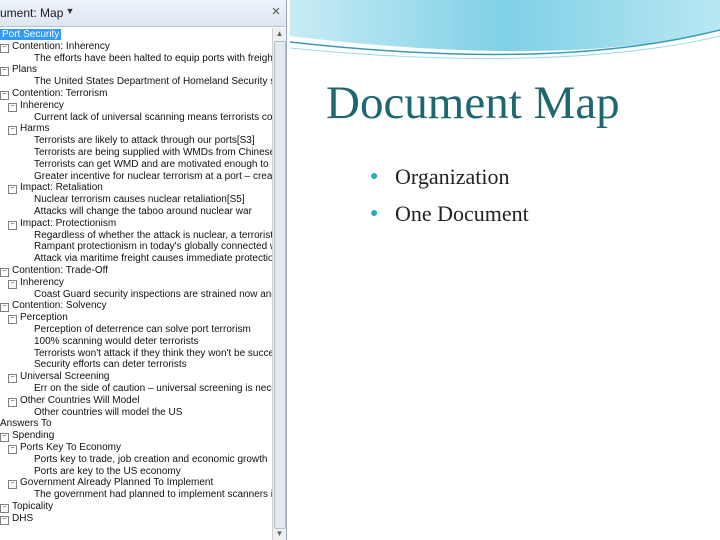  What do you see at coordinates (44, 318) in the screenshot?
I see `tree-item-label: Perception` at bounding box center [44, 318].